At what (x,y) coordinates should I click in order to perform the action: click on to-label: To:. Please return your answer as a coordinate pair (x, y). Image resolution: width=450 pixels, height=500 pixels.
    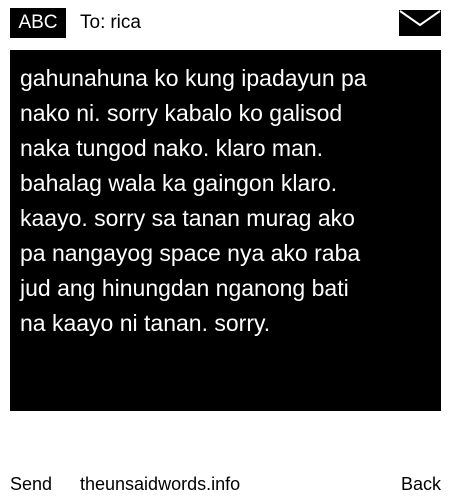
    Looking at the image, I should click on (93, 22).